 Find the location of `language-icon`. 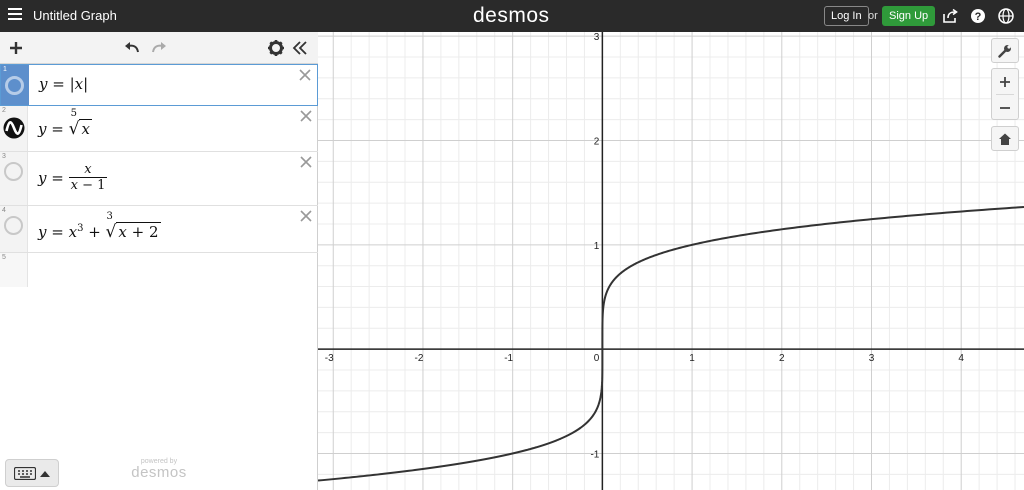

language-icon is located at coordinates (1006, 16).